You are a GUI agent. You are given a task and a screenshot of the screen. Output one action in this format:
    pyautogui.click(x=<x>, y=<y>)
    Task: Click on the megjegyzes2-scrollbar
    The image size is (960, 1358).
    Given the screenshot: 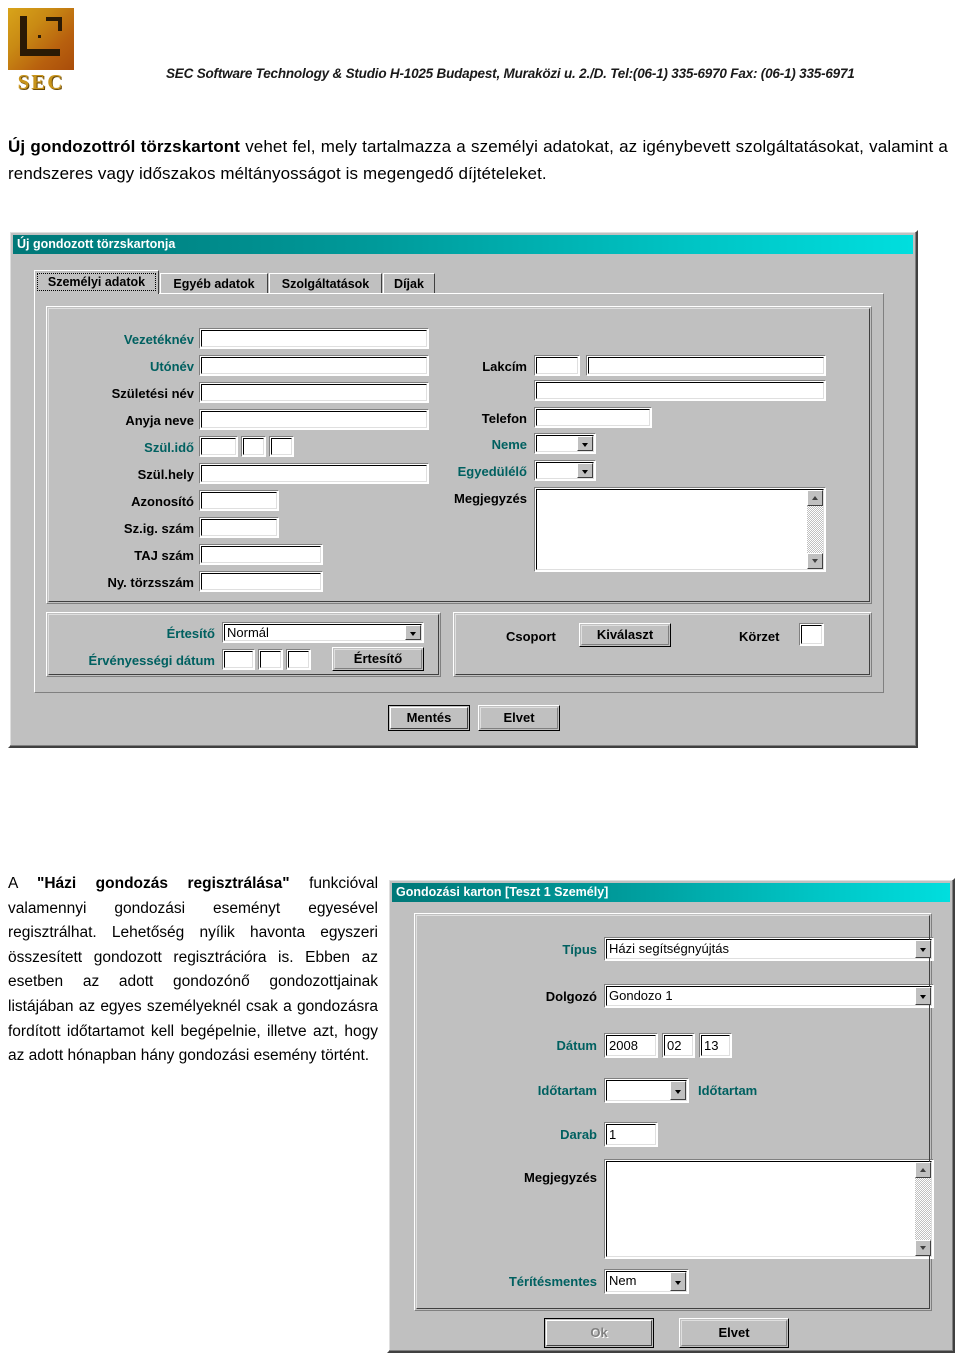 What is the action you would take?
    pyautogui.click(x=923, y=1209)
    